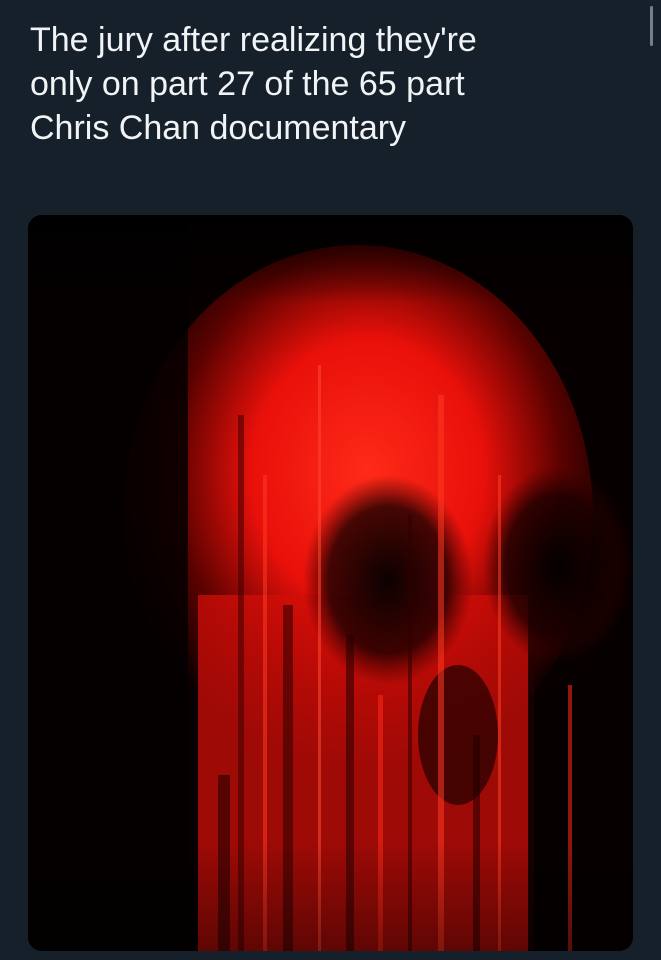 The width and height of the screenshot is (661, 960). What do you see at coordinates (651, 26) in the screenshot?
I see `scrollbar-thumb` at bounding box center [651, 26].